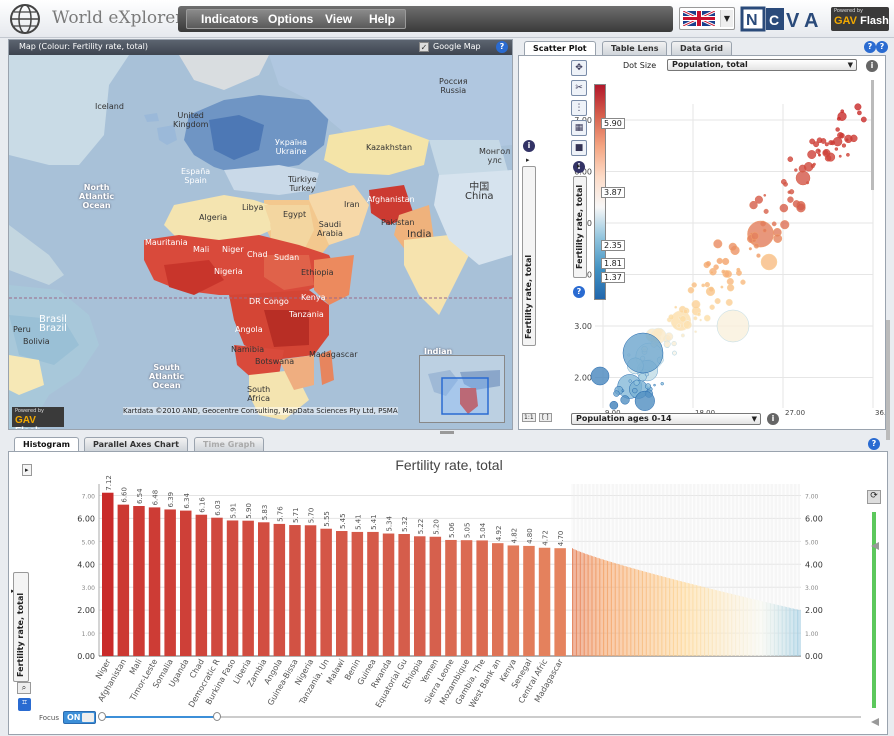  What do you see at coordinates (529, 256) in the screenshot?
I see `y-axis-selector: Fertility rate, total` at bounding box center [529, 256].